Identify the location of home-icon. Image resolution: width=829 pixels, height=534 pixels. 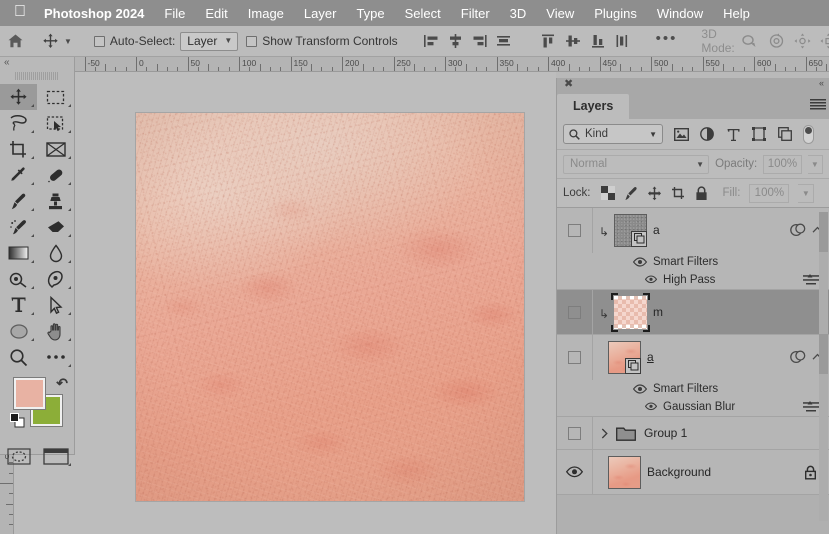
(15, 41).